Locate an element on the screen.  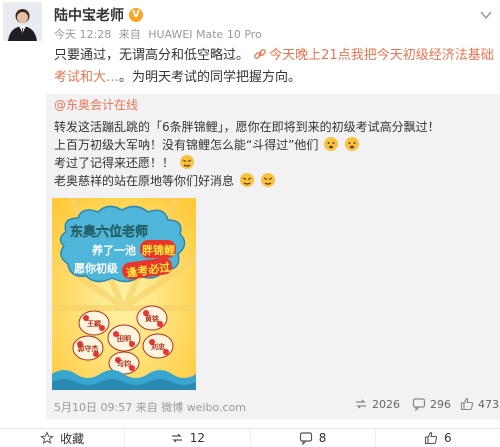
poster-line-2-highlight: 胖锦鲤 is located at coordinates (158, 250).